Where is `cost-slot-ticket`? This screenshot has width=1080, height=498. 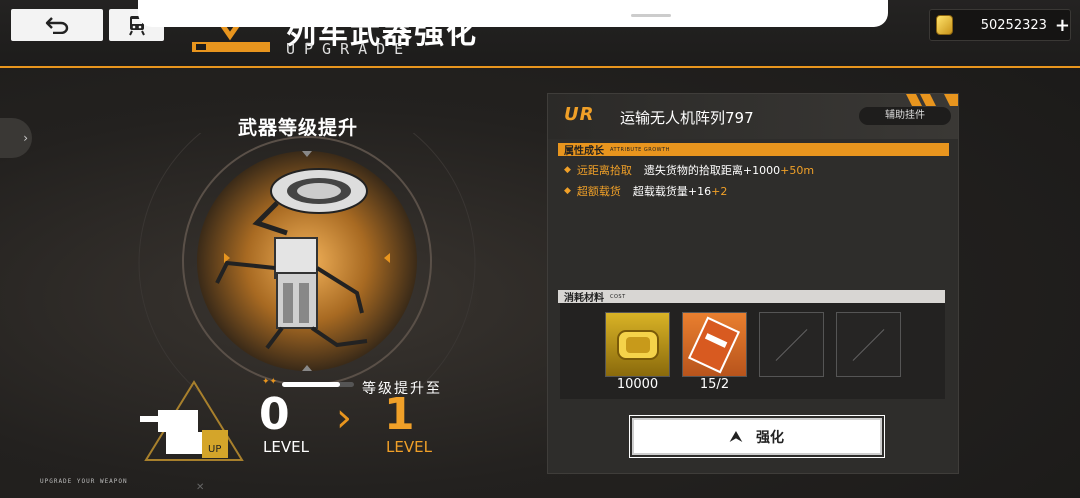 cost-slot-ticket is located at coordinates (714, 344).